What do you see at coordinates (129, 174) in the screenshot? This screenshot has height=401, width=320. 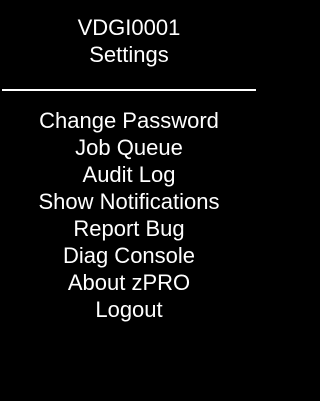 I see `menu-item-audit-log: Audit Log` at bounding box center [129, 174].